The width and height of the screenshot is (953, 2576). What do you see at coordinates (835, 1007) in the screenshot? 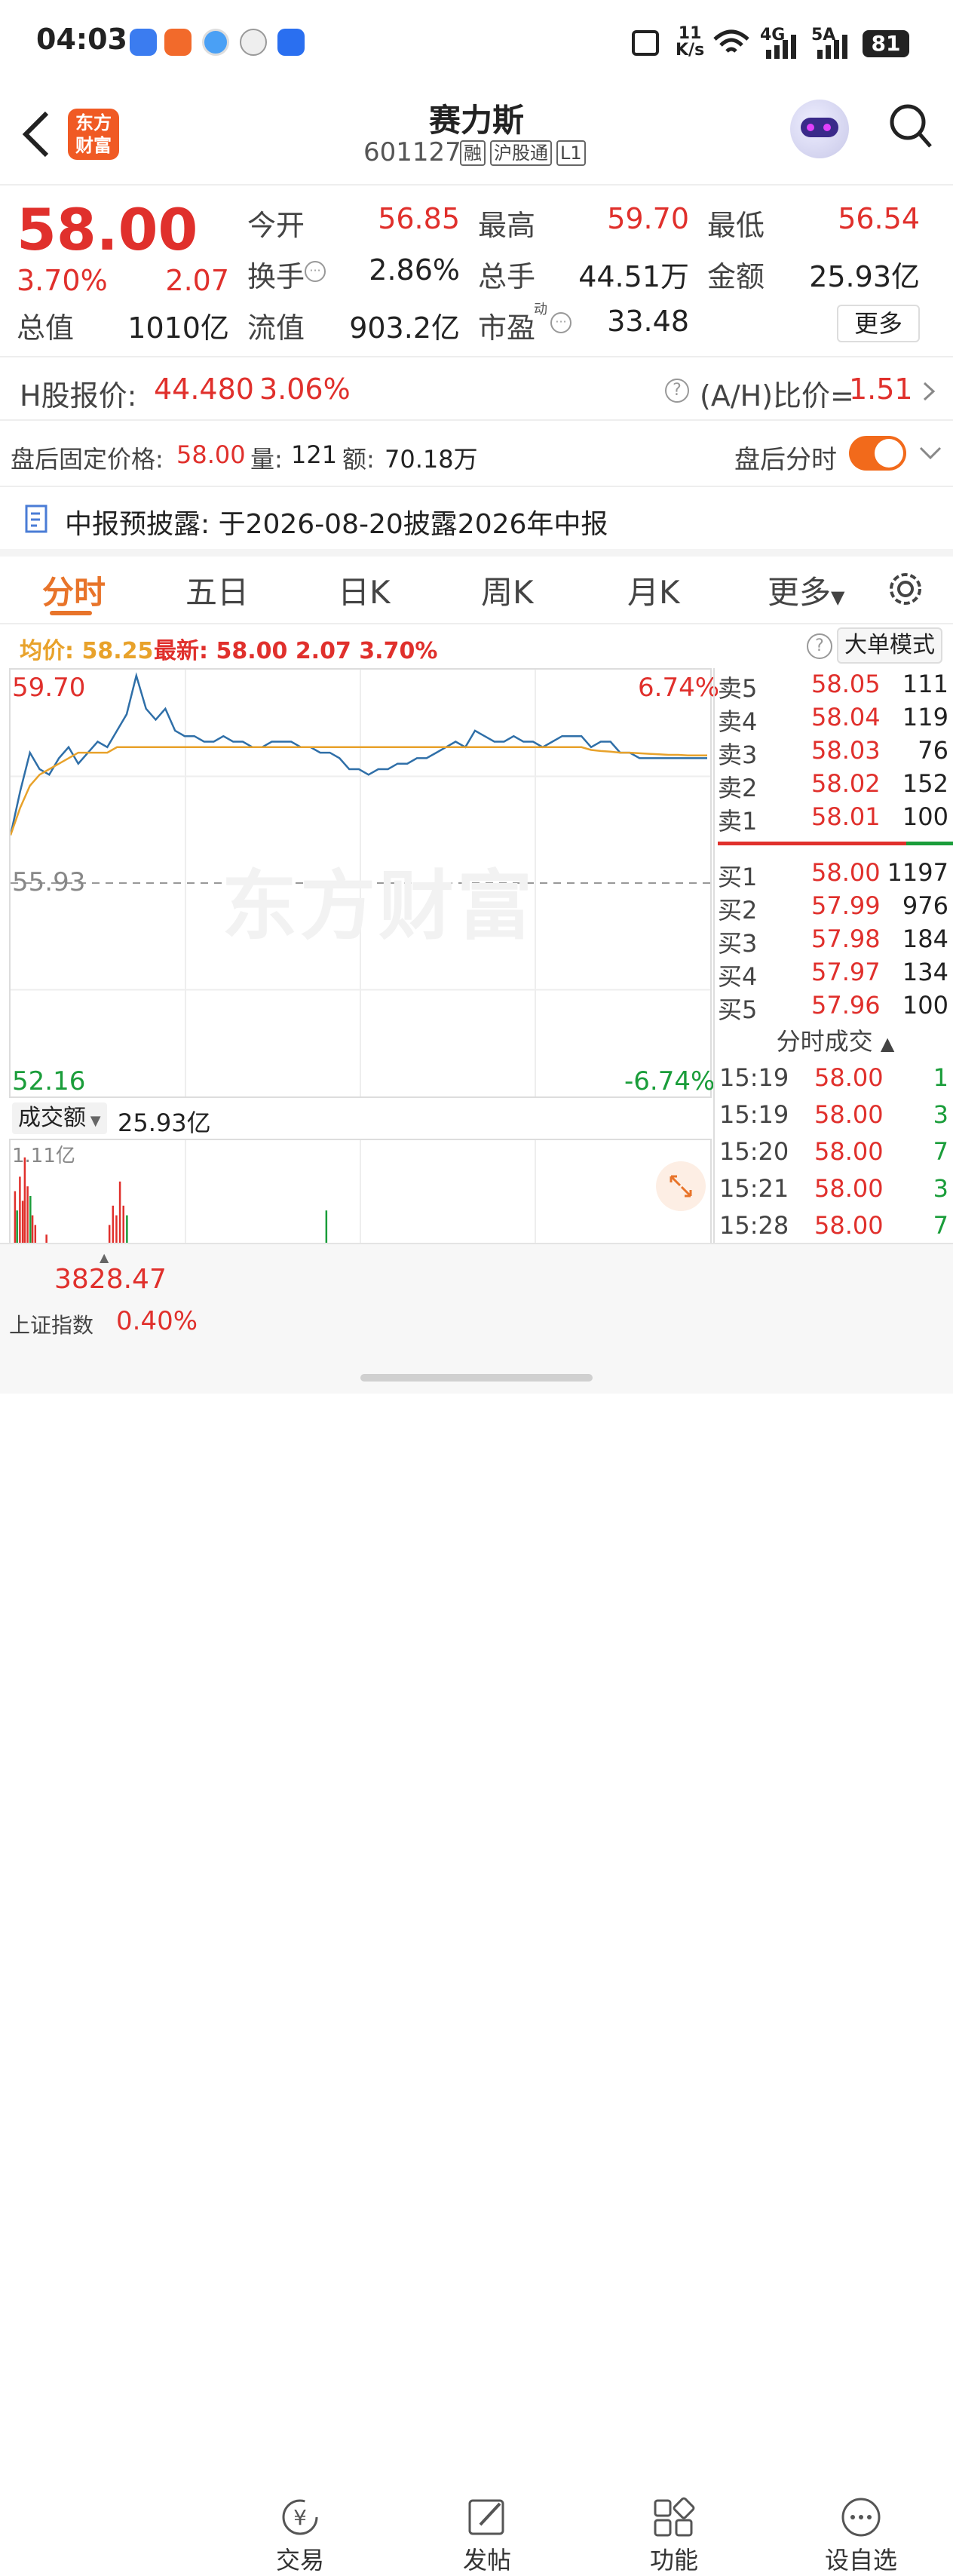
I see `bid-row: 买5 57.96 100` at bounding box center [835, 1007].